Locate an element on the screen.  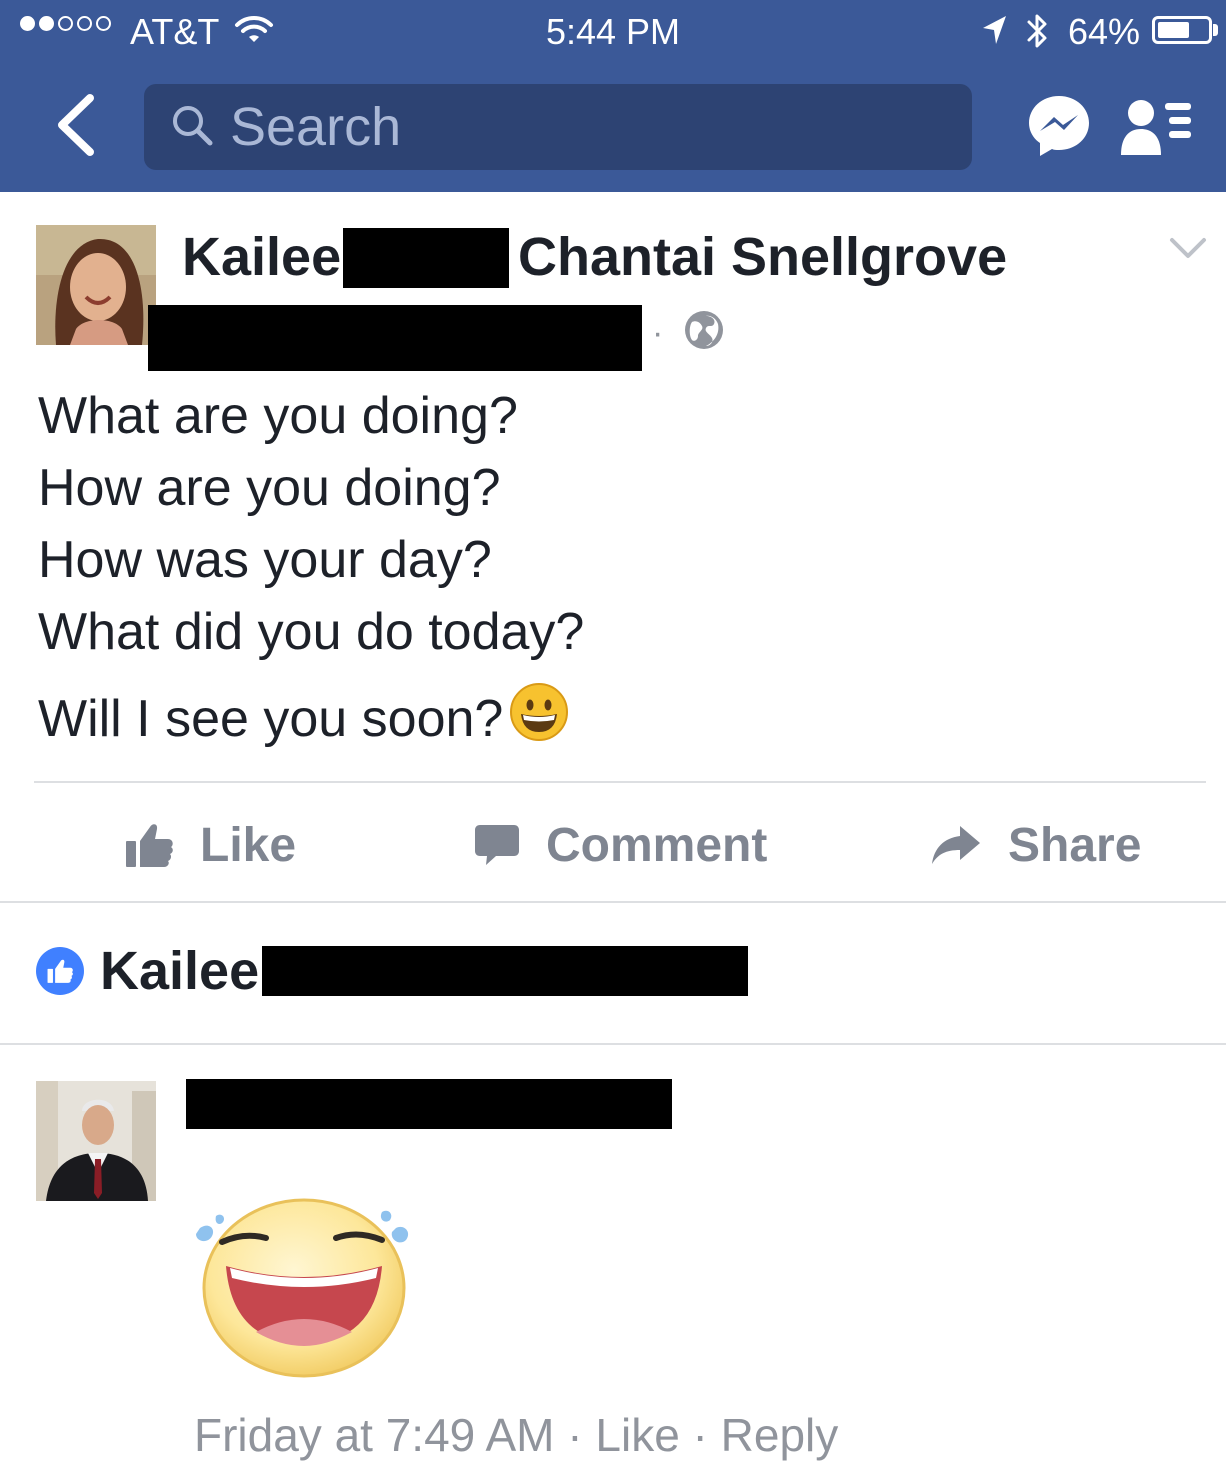
battery-tip is located at coordinates (1215, 30).